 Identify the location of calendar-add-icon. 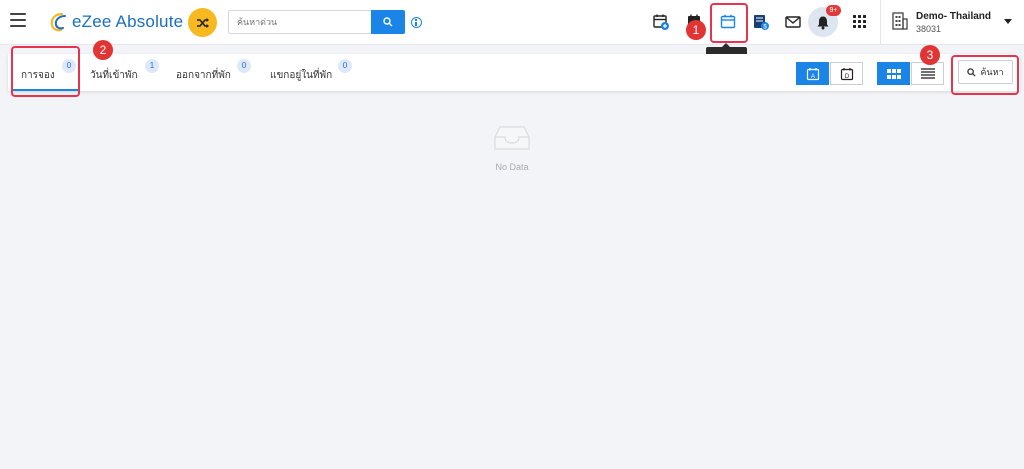
(661, 22).